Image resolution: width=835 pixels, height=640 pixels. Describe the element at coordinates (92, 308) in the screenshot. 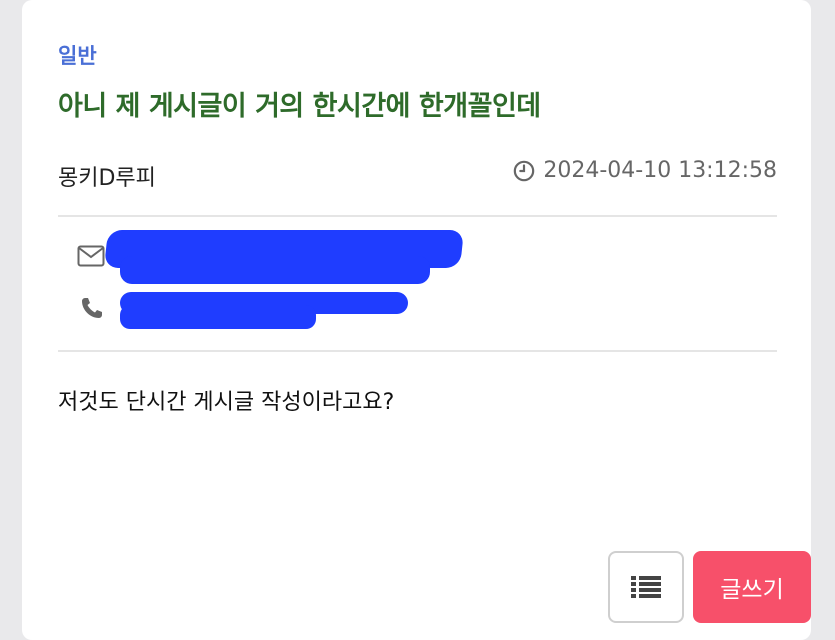

I see `phone-icon` at that location.